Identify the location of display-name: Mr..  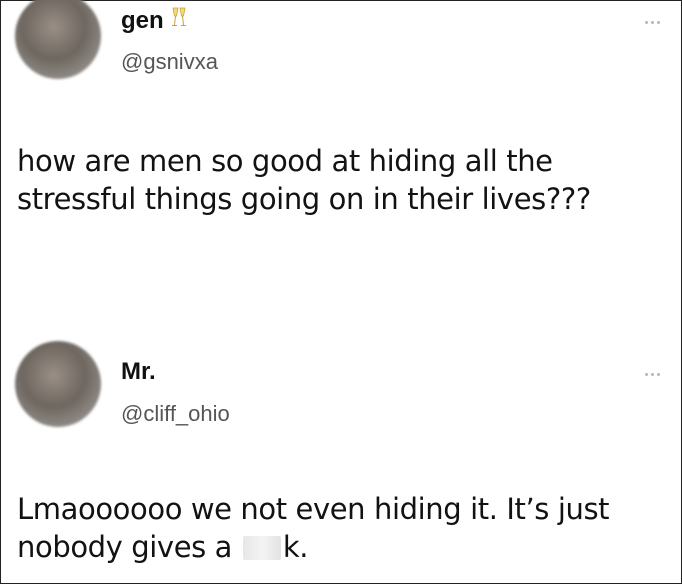
(138, 372).